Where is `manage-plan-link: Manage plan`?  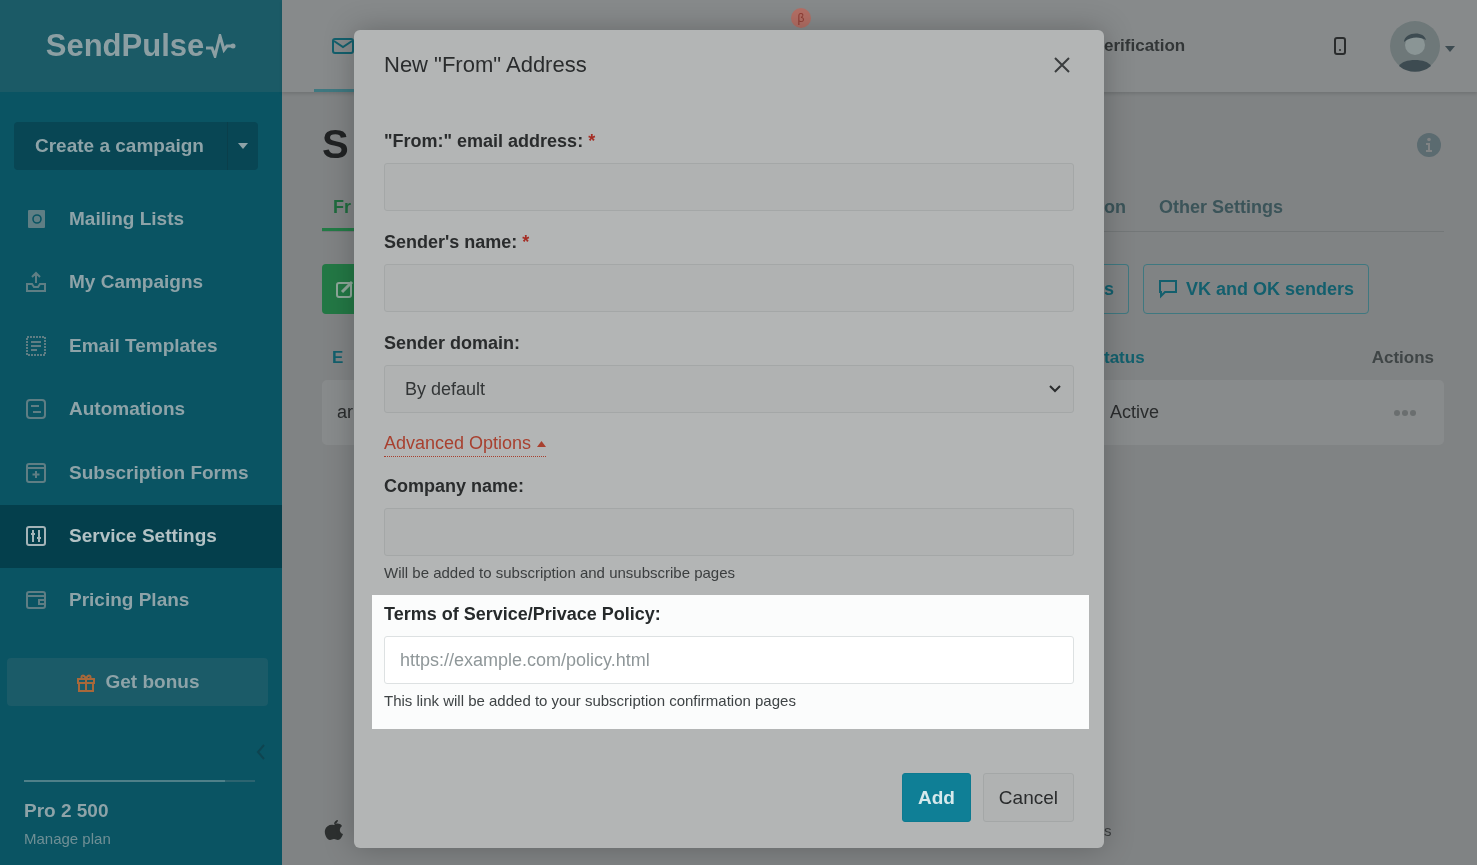 manage-plan-link: Manage plan is located at coordinates (153, 838).